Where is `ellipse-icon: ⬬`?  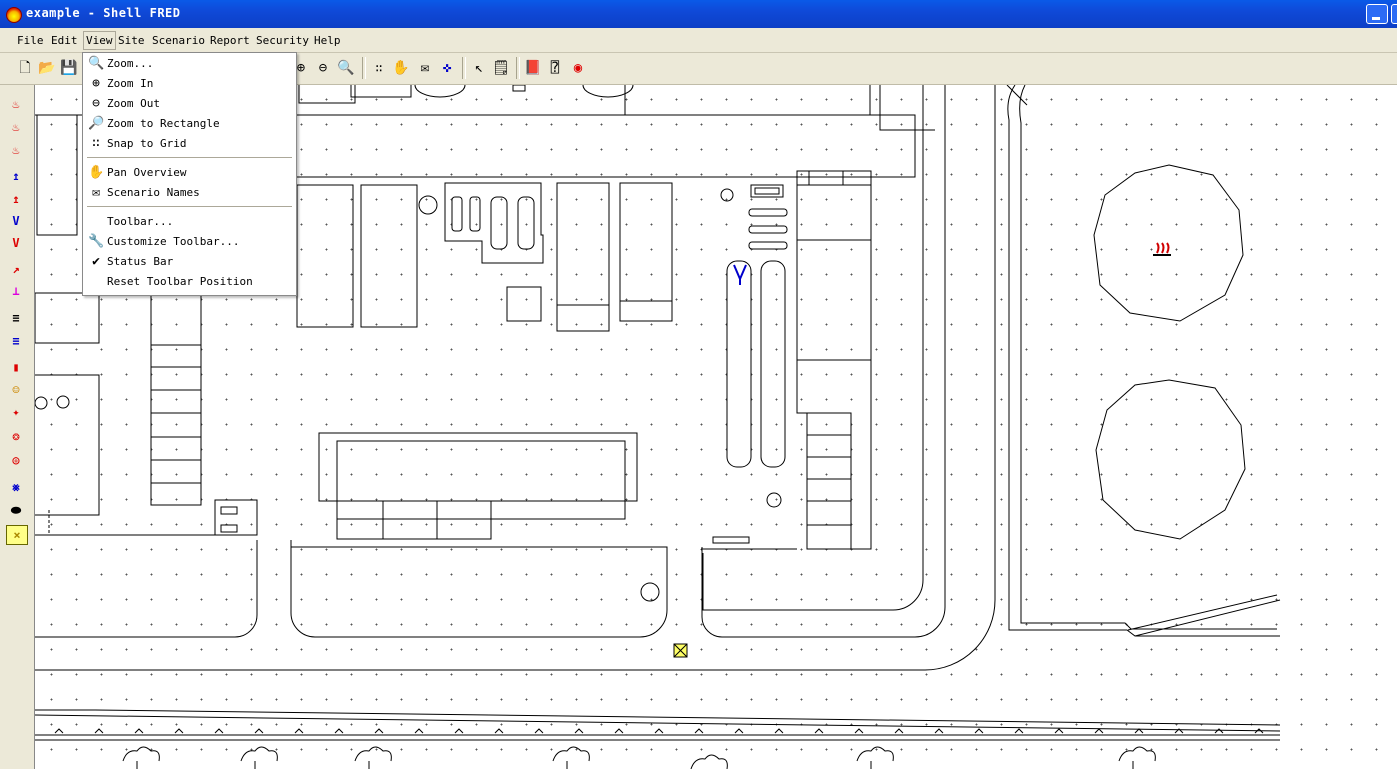 ellipse-icon: ⬬ is located at coordinates (16, 510).